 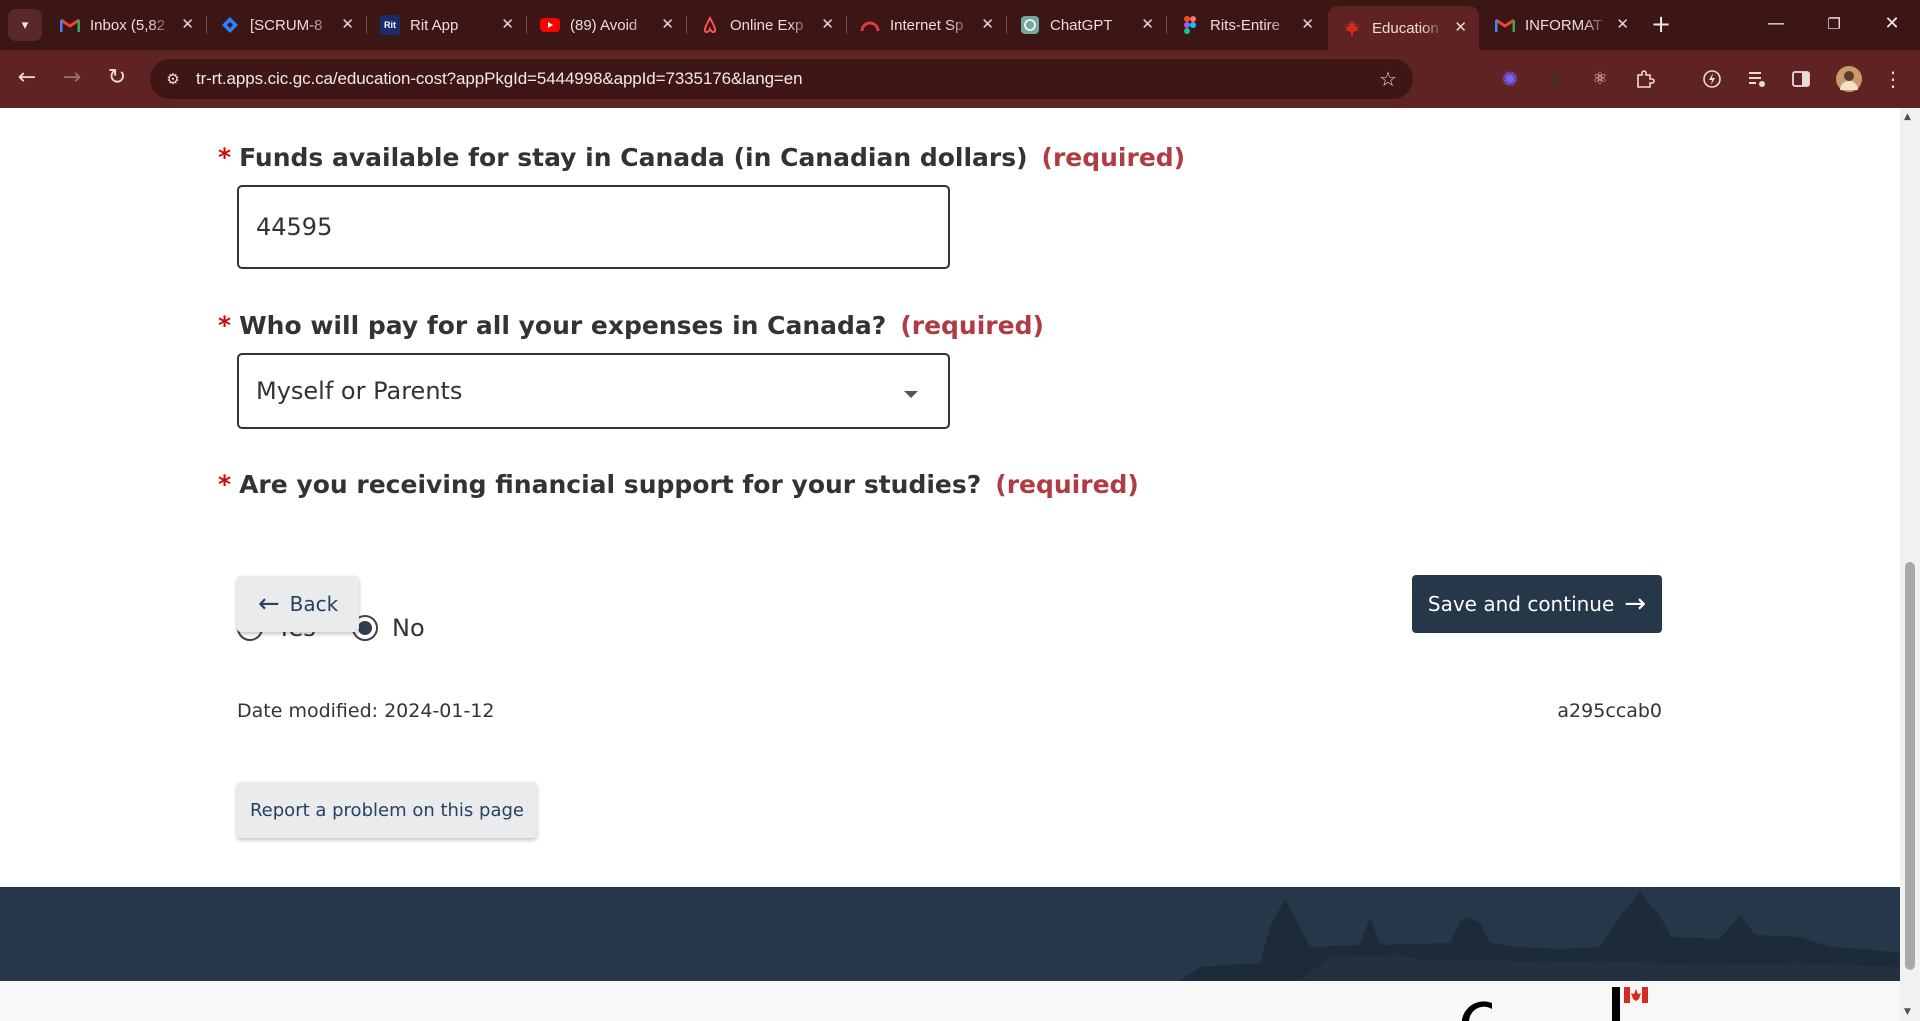 I want to click on figma-icon, so click(x=1190, y=25).